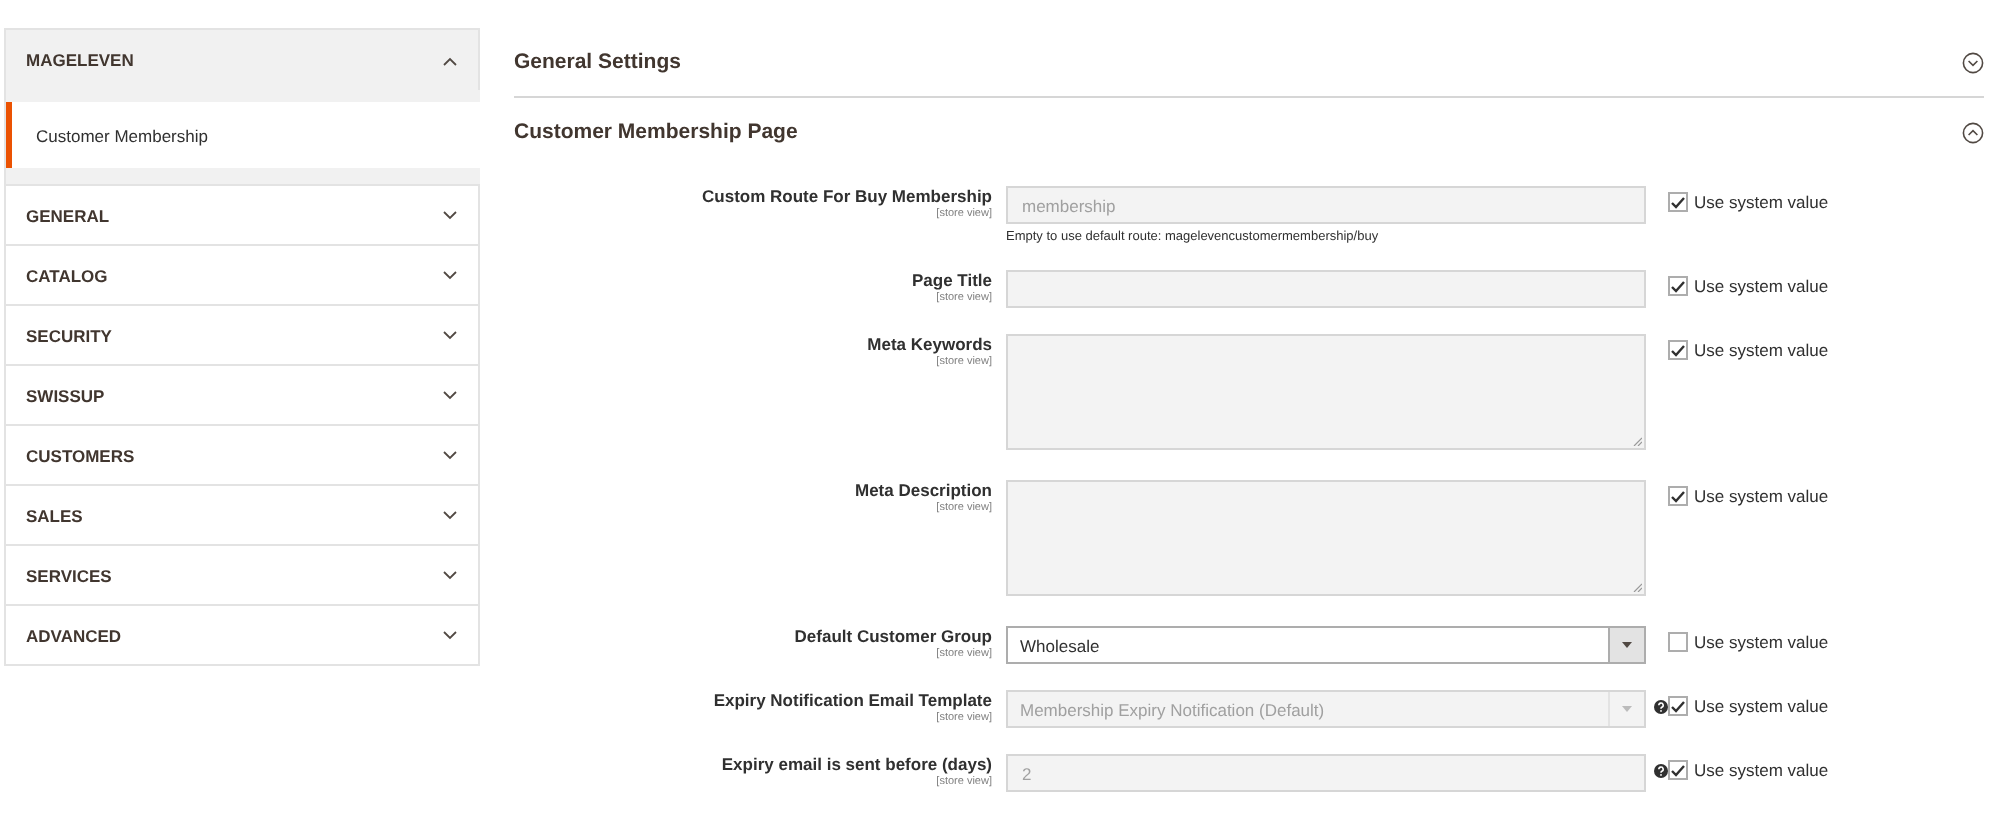  I want to click on field-label: Default Customer Group, so click(893, 636).